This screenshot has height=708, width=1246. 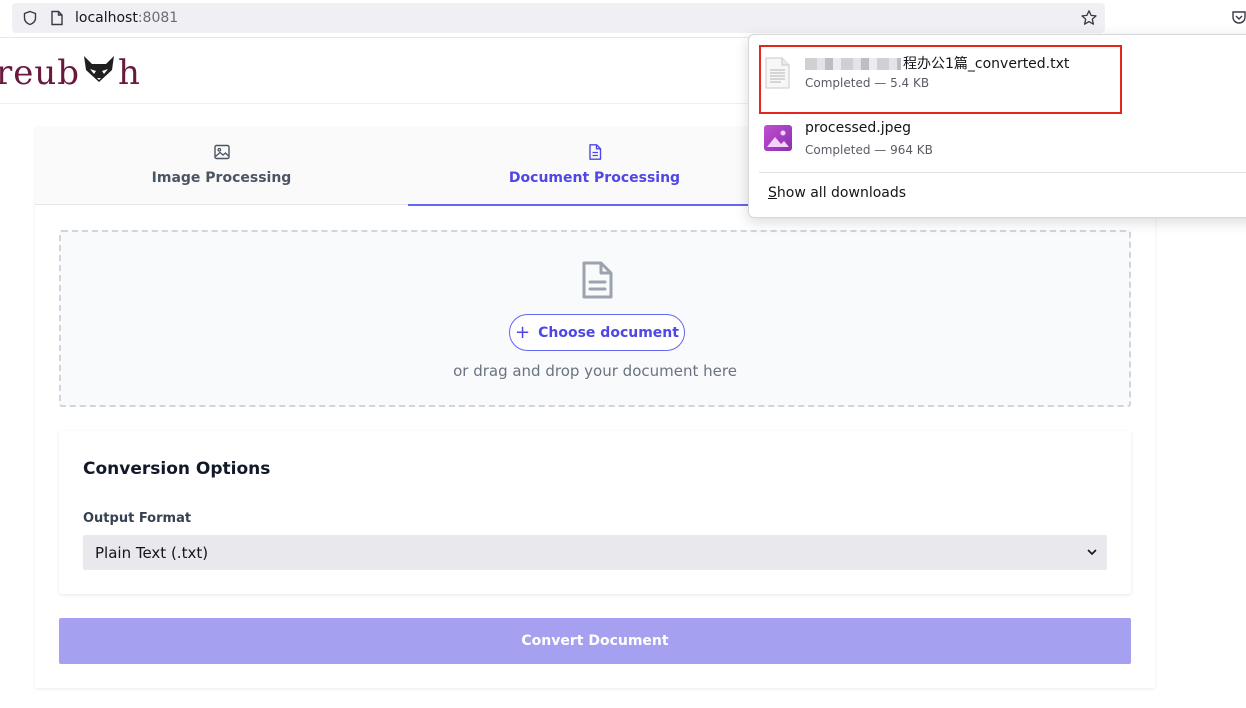 What do you see at coordinates (1238, 19) in the screenshot?
I see `pocket-icon` at bounding box center [1238, 19].